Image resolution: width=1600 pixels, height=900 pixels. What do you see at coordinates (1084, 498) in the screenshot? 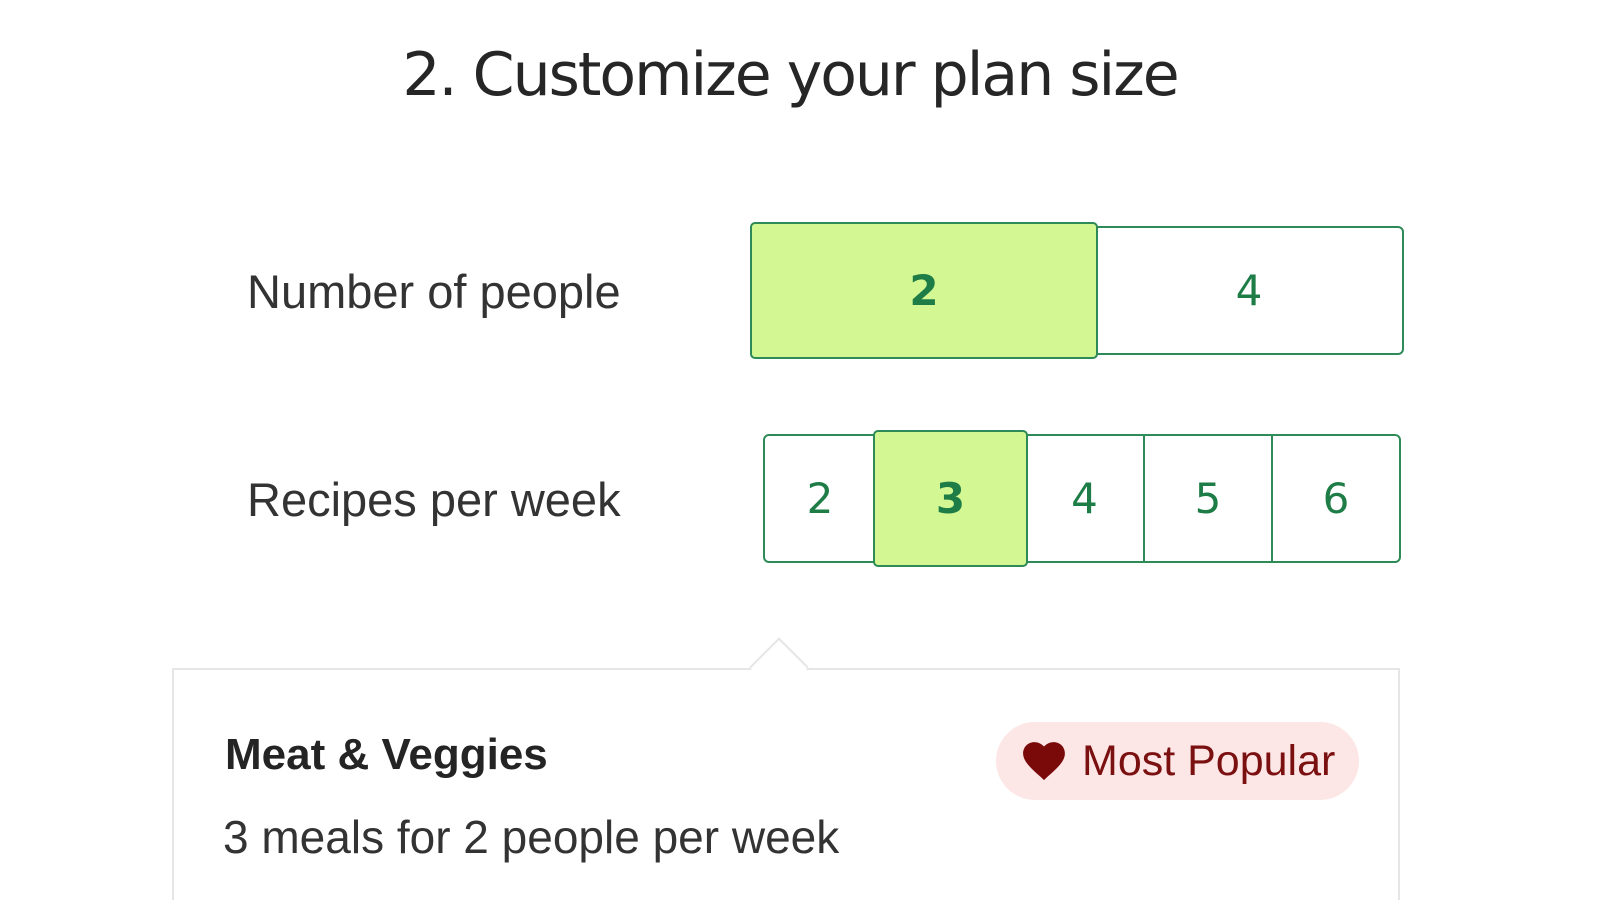
I see `recipes-option-4: 4` at bounding box center [1084, 498].